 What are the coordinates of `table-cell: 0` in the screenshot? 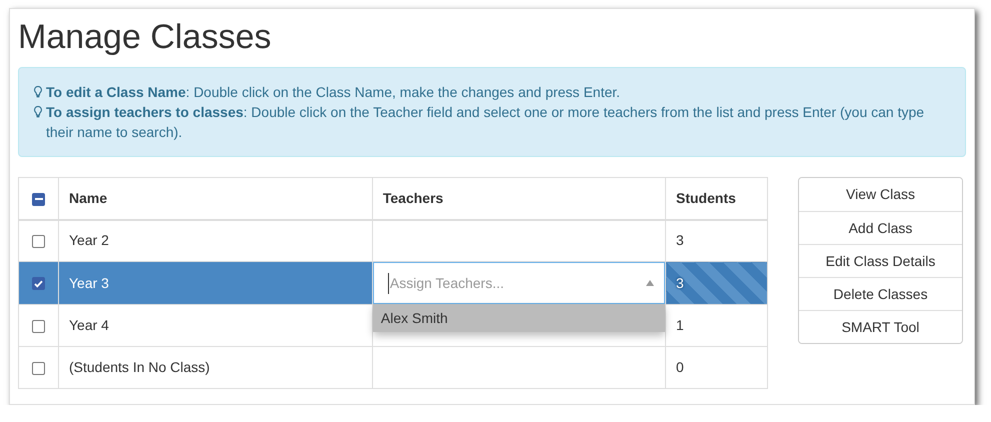 It's located at (717, 367).